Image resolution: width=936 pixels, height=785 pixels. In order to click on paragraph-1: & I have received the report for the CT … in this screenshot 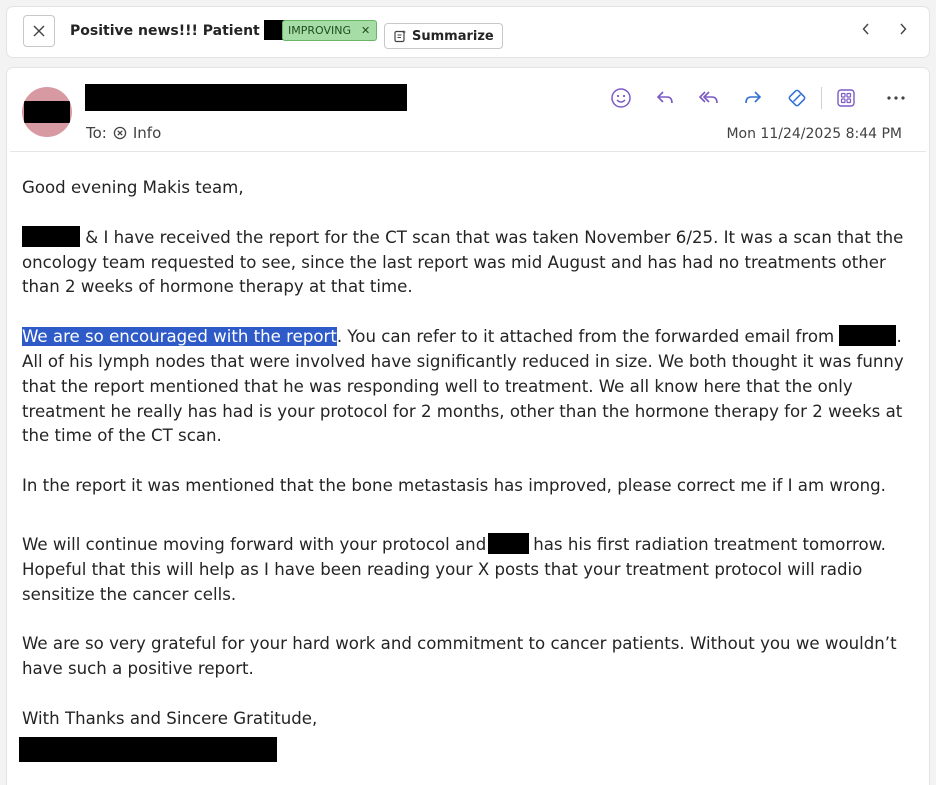, I will do `click(467, 262)`.